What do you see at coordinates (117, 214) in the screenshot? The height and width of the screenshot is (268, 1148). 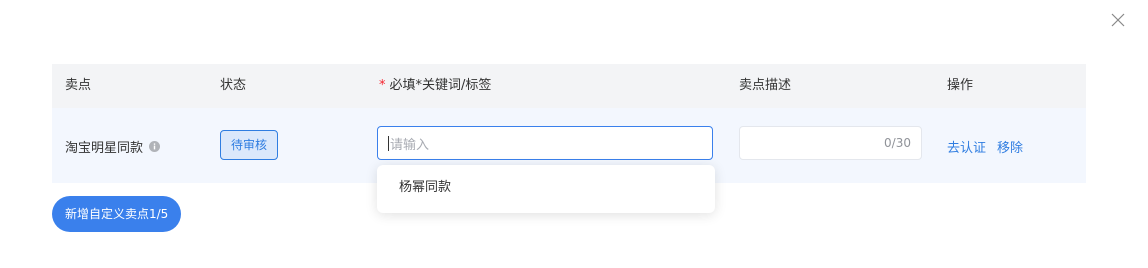 I see `add-custom-point-button: 新增自定义卖点1/5` at bounding box center [117, 214].